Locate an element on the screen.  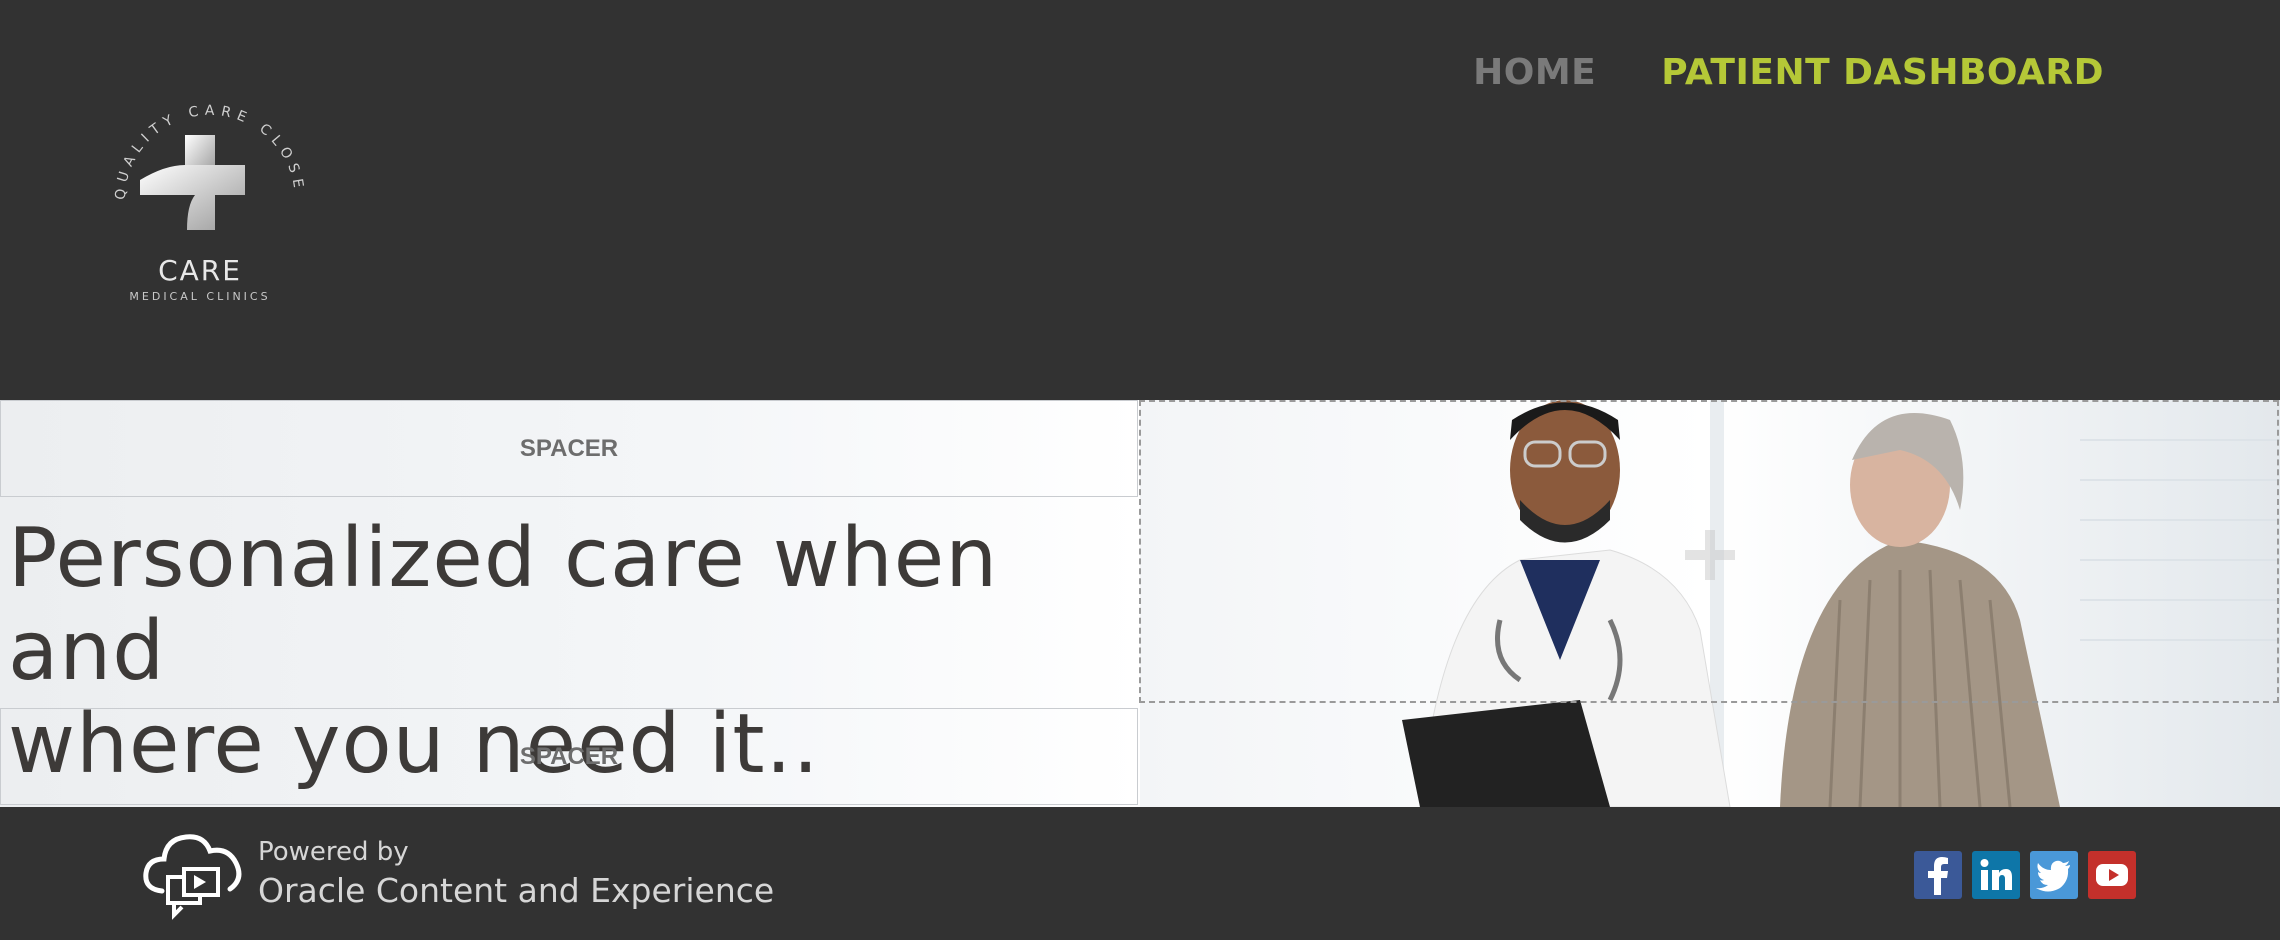
powered-by-label: Powered by is located at coordinates (333, 852).